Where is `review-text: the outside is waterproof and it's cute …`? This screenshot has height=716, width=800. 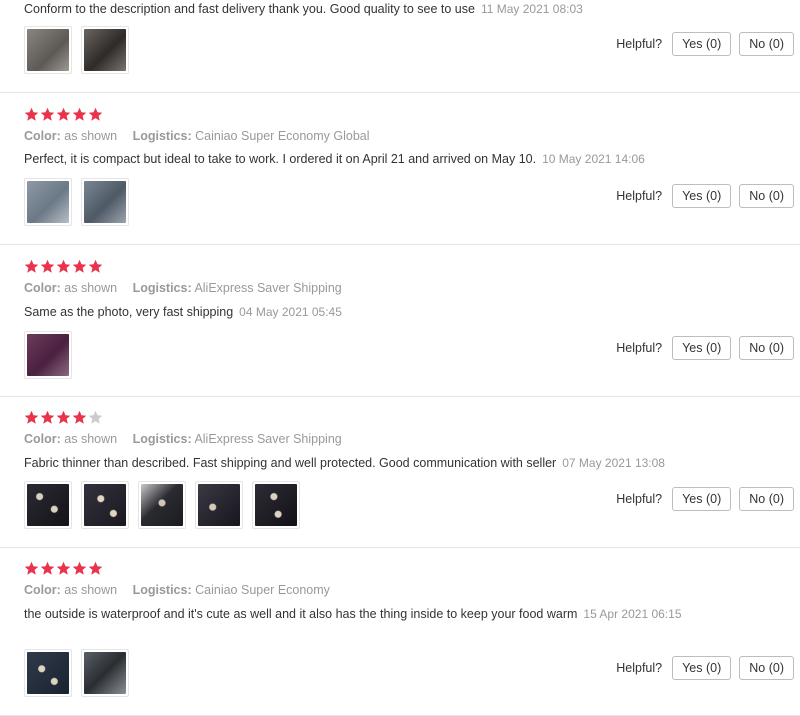
review-text: the outside is waterproof and it's cute … is located at coordinates (356, 614).